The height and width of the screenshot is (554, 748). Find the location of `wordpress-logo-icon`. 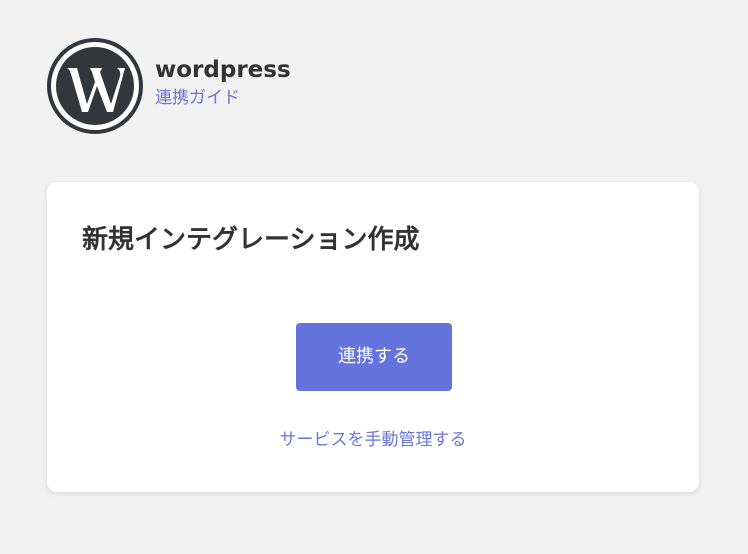

wordpress-logo-icon is located at coordinates (95, 86).